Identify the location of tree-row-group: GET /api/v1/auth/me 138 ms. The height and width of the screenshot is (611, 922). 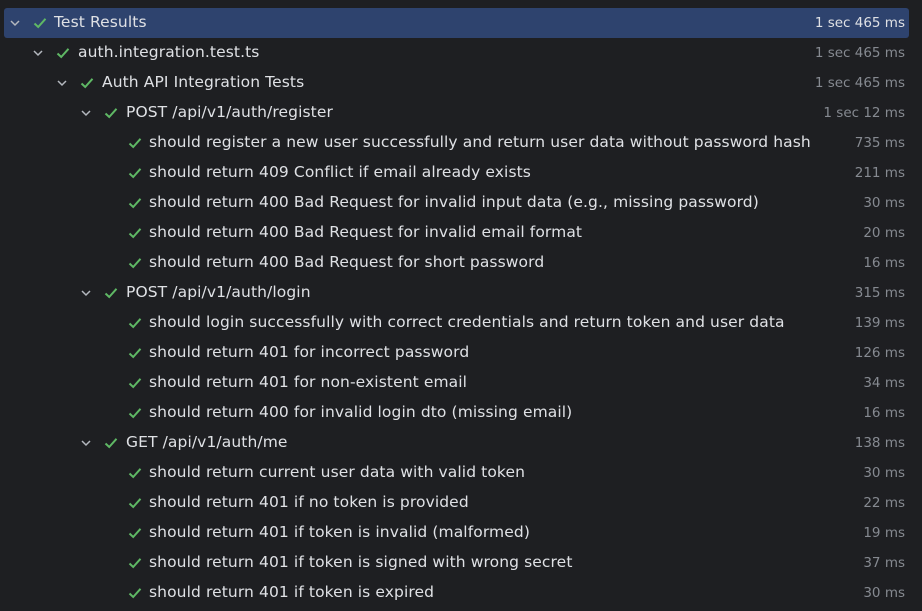
(461, 443).